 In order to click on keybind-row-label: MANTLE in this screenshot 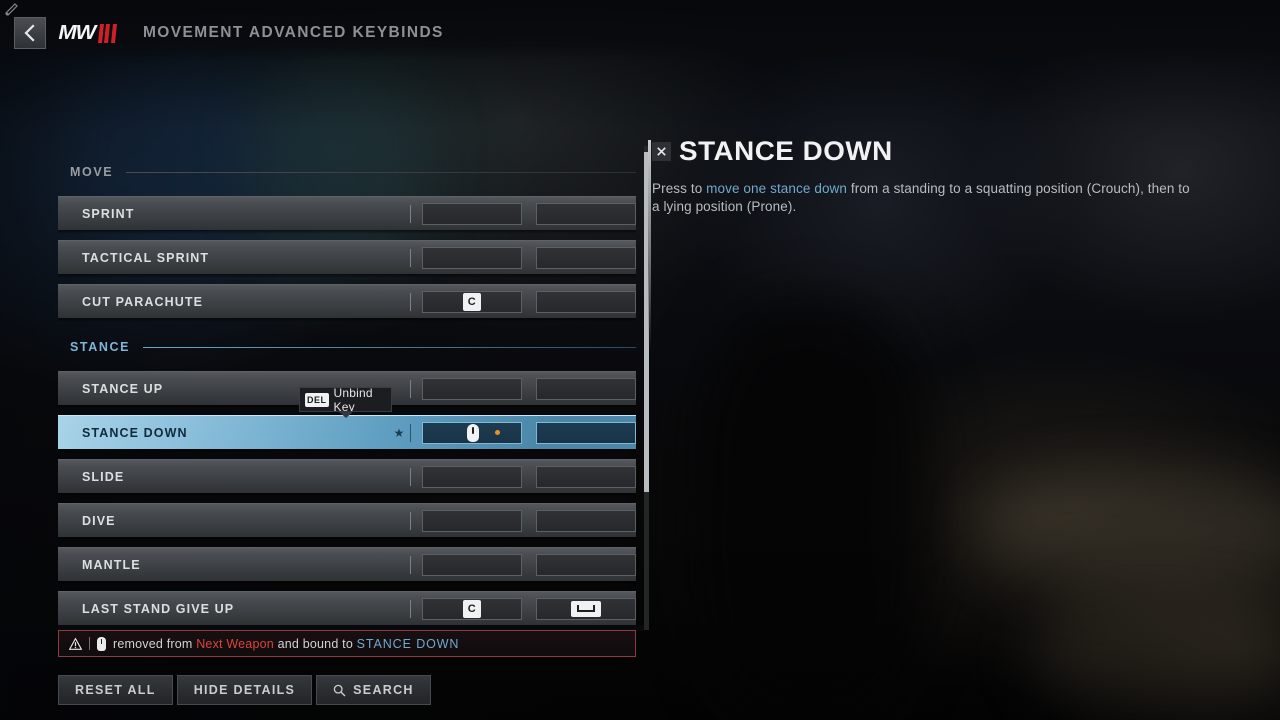, I will do `click(111, 564)`.